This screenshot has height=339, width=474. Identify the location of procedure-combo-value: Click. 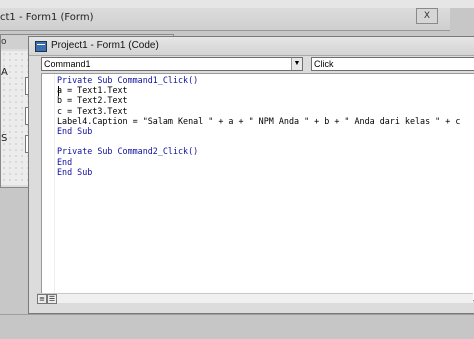
(324, 64).